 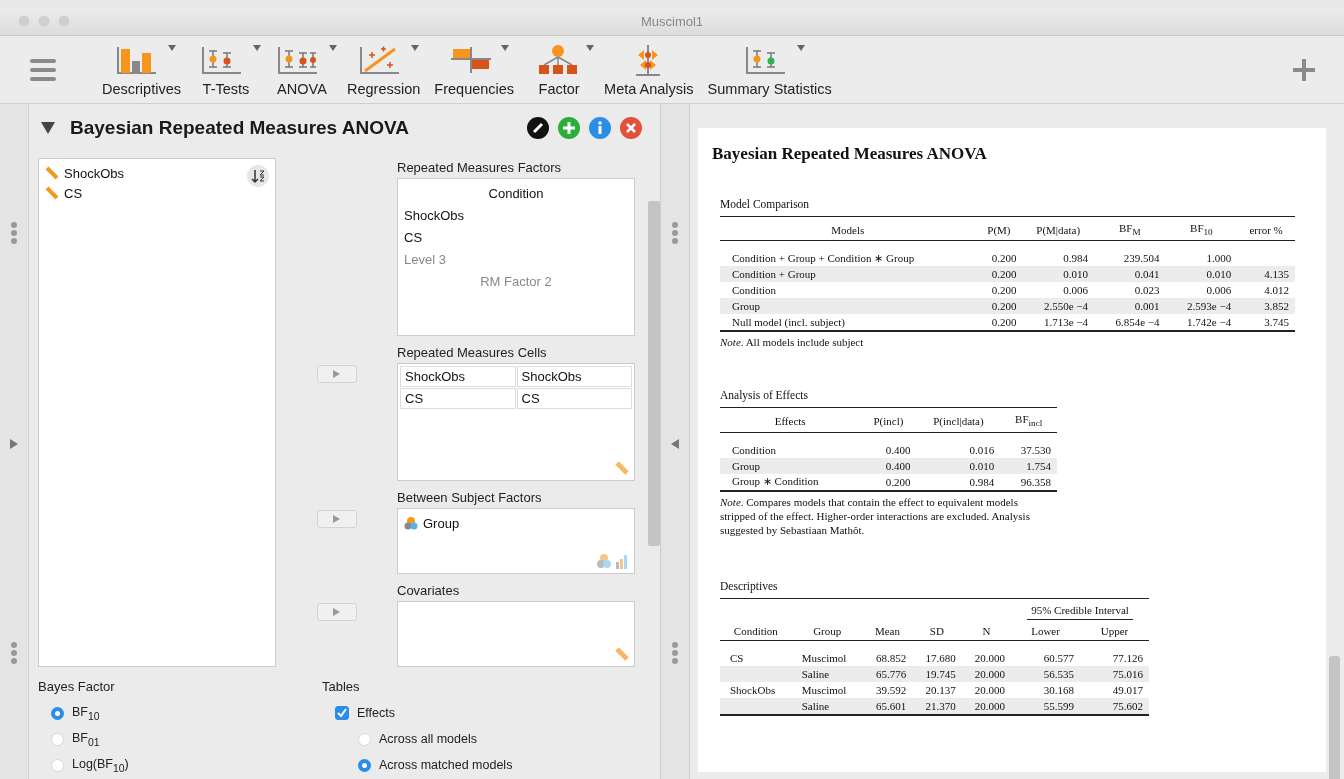 What do you see at coordinates (1058, 323) in the screenshot?
I see `table-cell: 1.713e −4` at bounding box center [1058, 323].